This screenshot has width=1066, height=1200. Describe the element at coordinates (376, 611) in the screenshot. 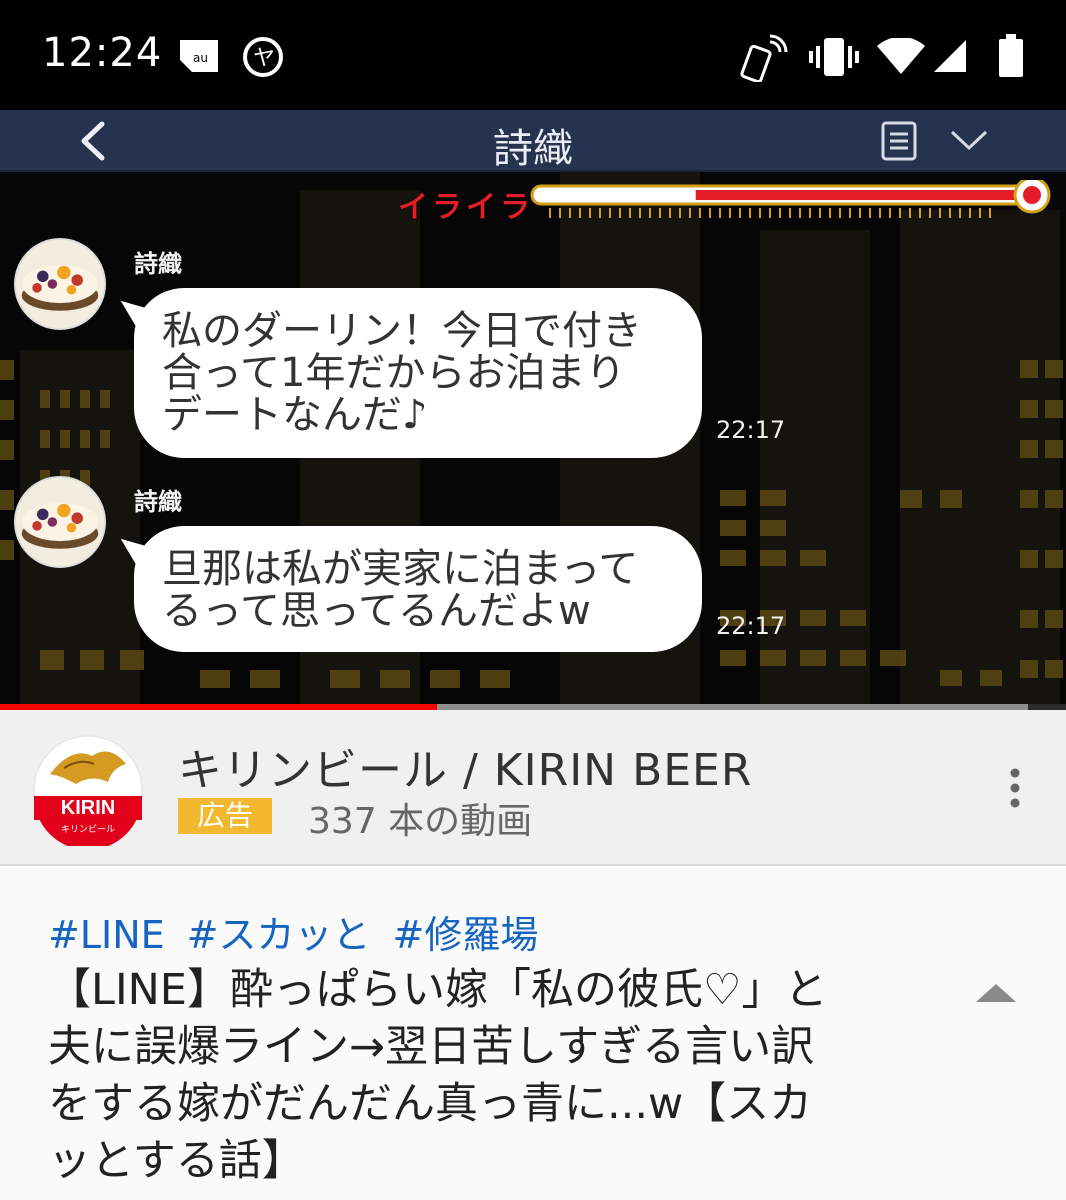

I see `message-line: るって思ってるんだよw` at that location.